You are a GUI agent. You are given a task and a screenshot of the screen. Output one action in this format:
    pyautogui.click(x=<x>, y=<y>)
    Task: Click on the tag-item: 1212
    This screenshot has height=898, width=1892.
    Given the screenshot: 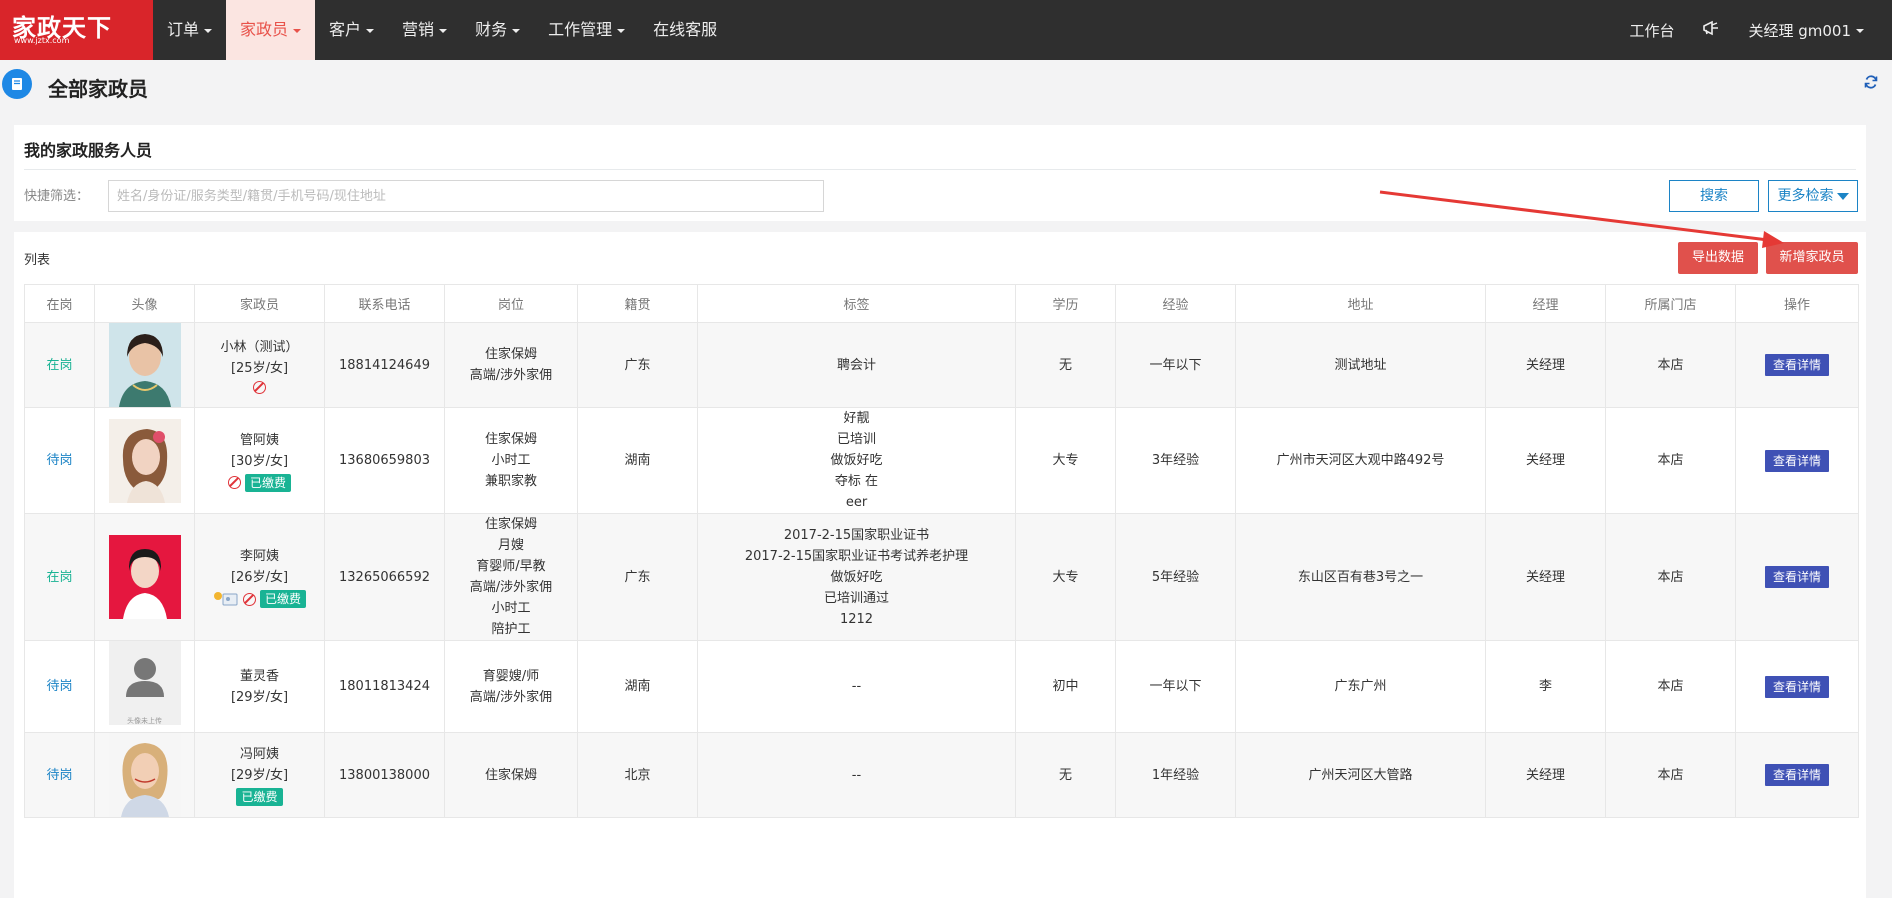 What is the action you would take?
    pyautogui.click(x=856, y=619)
    